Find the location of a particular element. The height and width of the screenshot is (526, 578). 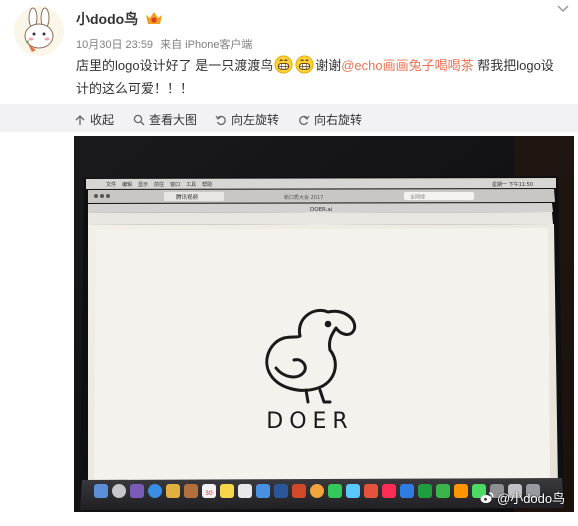

arrow-up-icon is located at coordinates (80, 119).